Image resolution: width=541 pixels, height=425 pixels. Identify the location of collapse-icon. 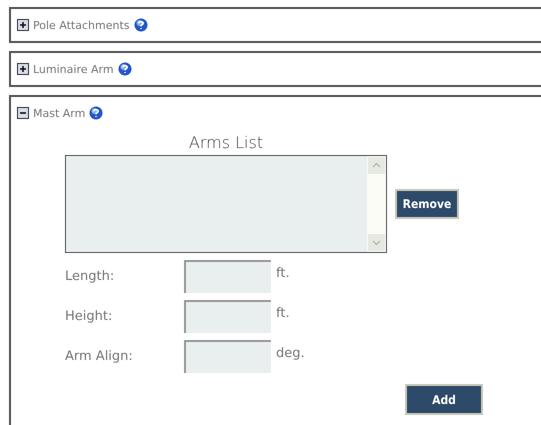
(23, 113).